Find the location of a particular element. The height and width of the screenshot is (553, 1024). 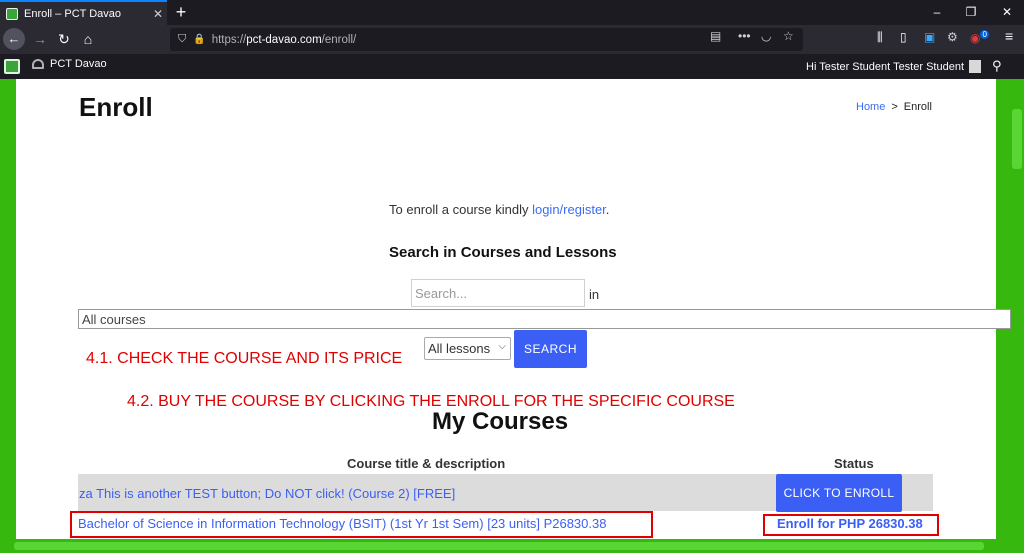

home-icon: ⌂ is located at coordinates (88, 39).